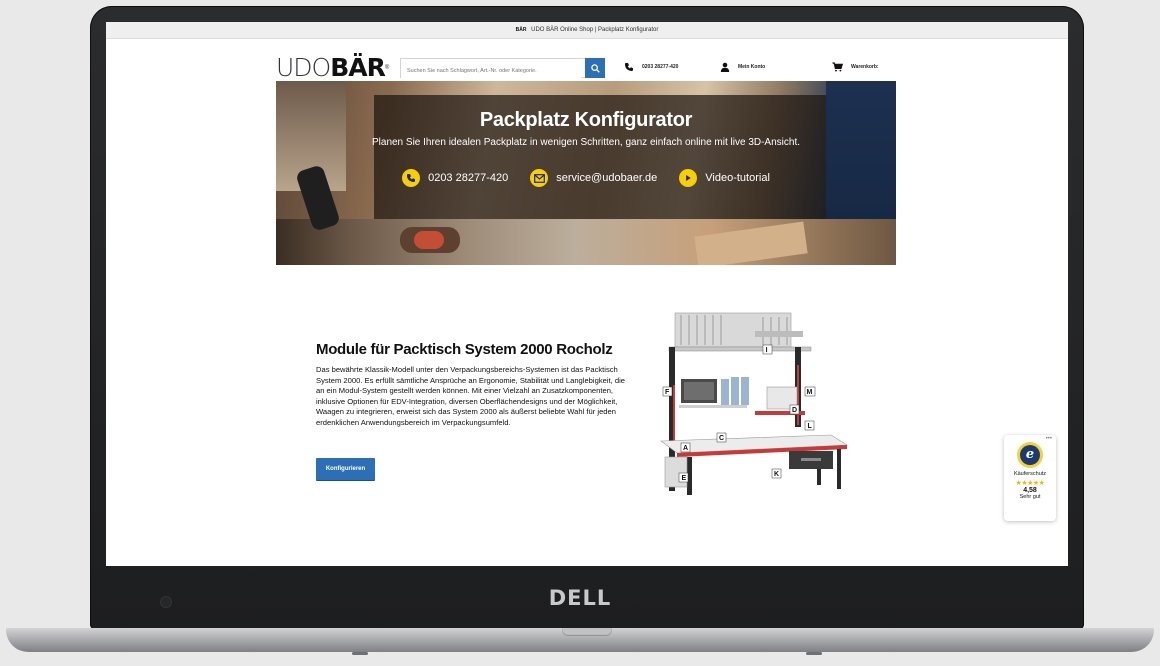 The image size is (1160, 666). Describe the element at coordinates (580, 598) in the screenshot. I see `dell-logo: DELL` at that location.